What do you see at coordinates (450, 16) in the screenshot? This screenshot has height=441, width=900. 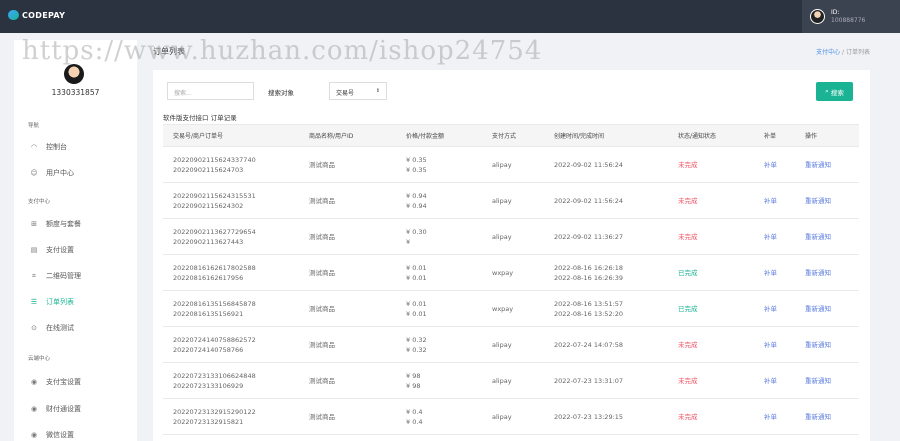 I see `top-navbar: CODEPAY ID: 100888776` at bounding box center [450, 16].